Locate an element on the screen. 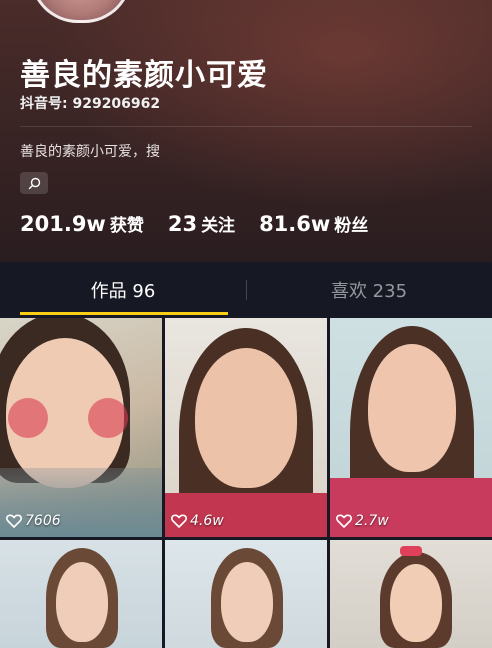 The image size is (492, 648). video-tile: 2.7w is located at coordinates (411, 427).